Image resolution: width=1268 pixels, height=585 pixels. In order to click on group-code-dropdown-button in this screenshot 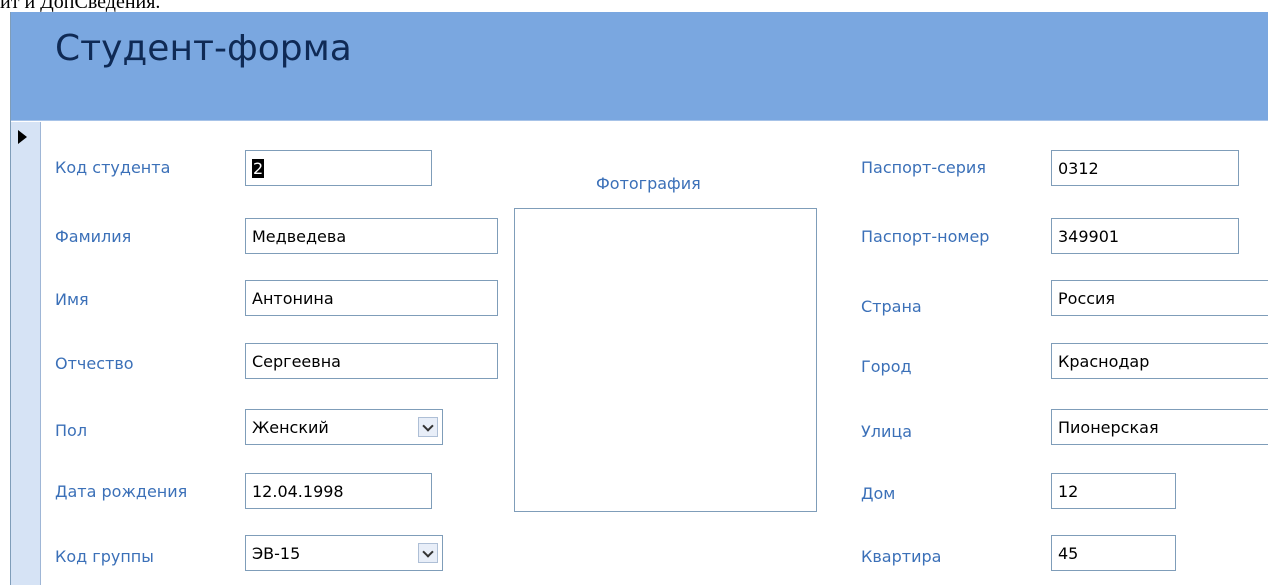, I will do `click(428, 553)`.